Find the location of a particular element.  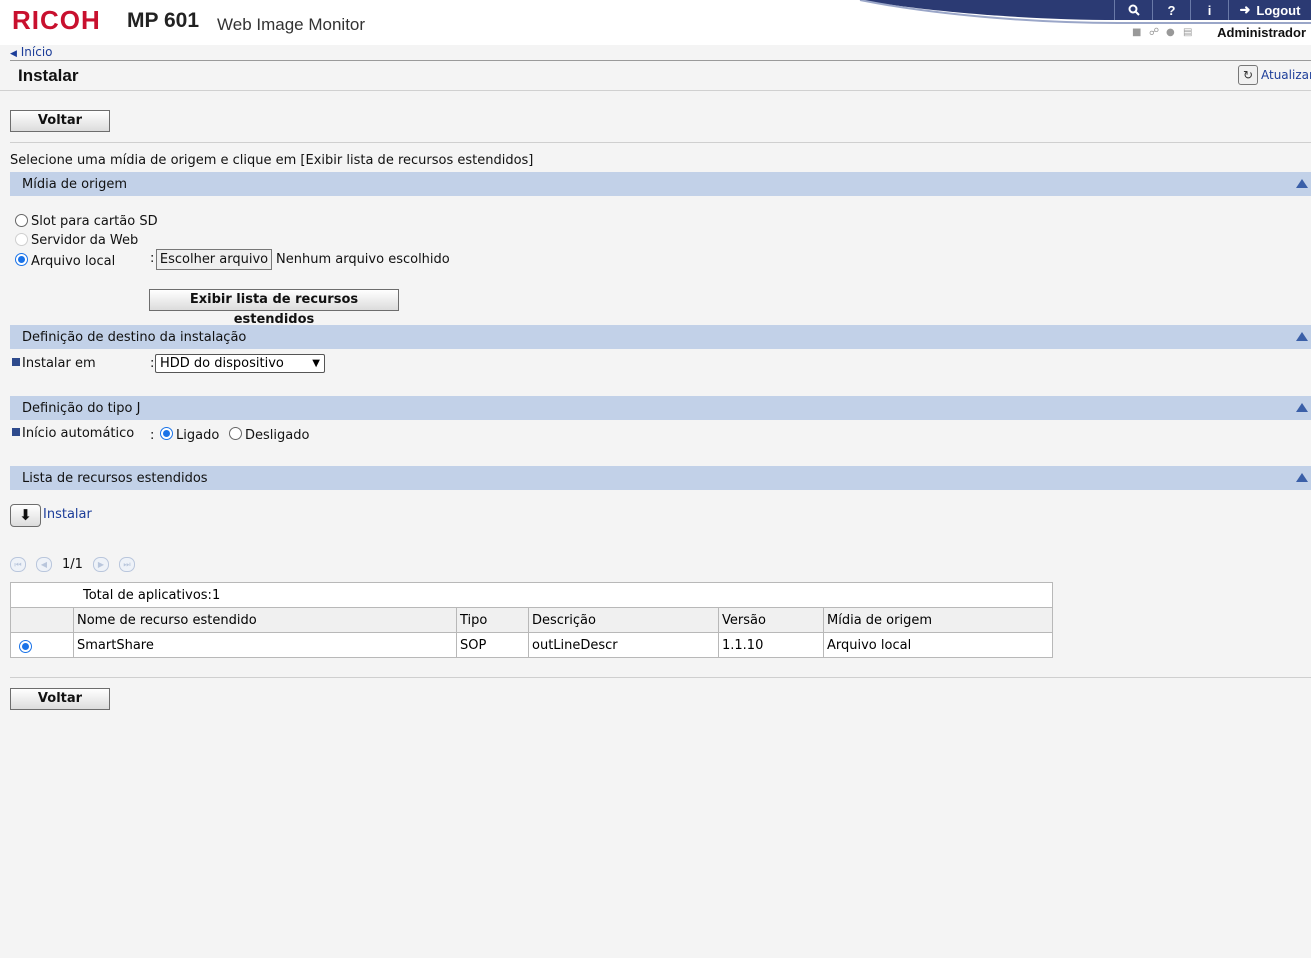

page-indicator: 1/1 is located at coordinates (72, 564).